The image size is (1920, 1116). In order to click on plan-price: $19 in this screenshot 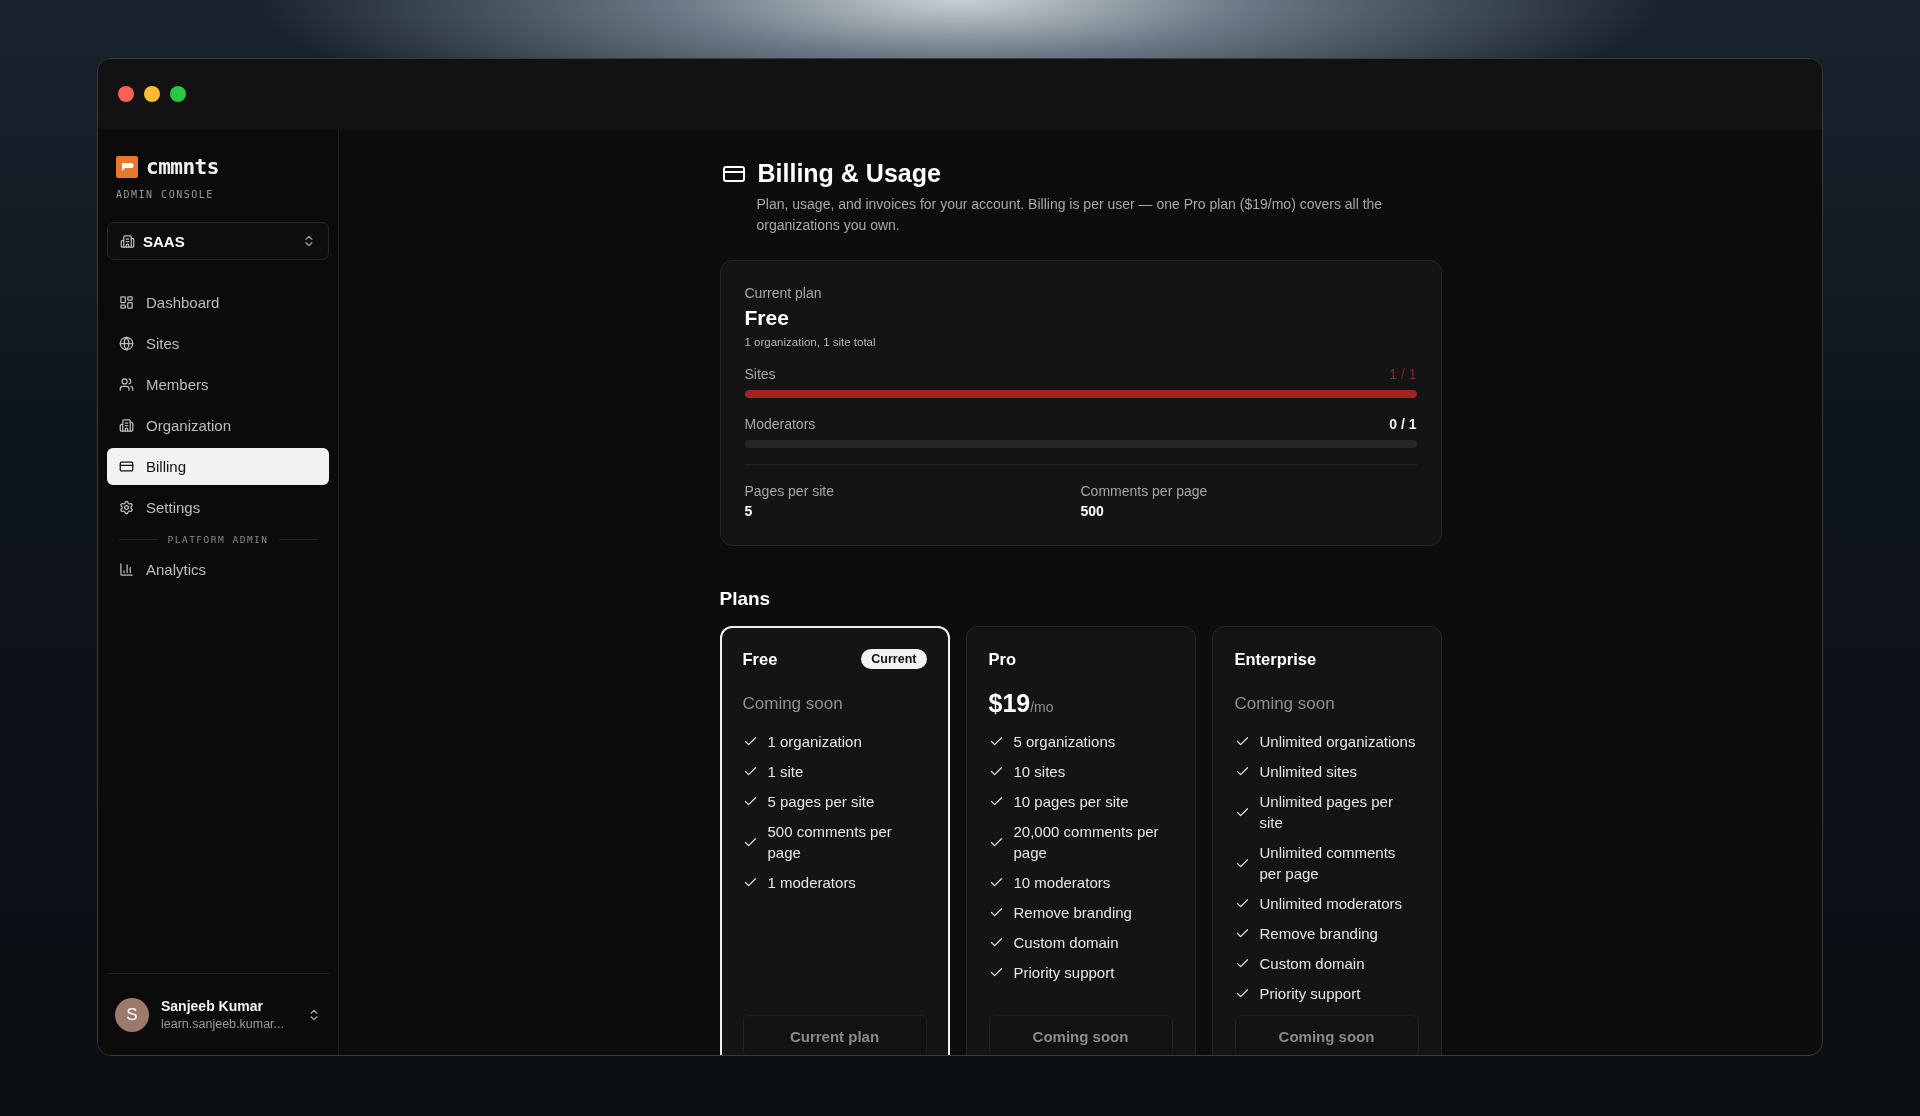, I will do `click(1009, 703)`.